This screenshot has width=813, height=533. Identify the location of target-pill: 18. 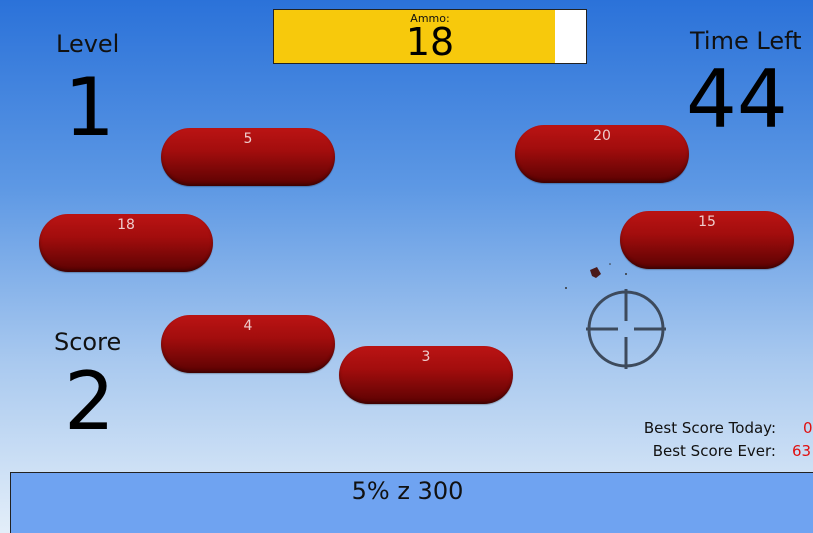
(126, 243).